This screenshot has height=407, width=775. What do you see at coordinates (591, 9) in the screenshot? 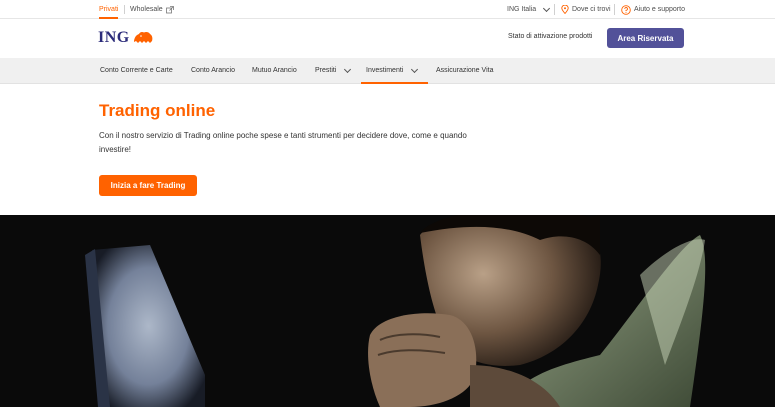
I see `dove-ci-trovi-label: Dove ci trovi` at bounding box center [591, 9].